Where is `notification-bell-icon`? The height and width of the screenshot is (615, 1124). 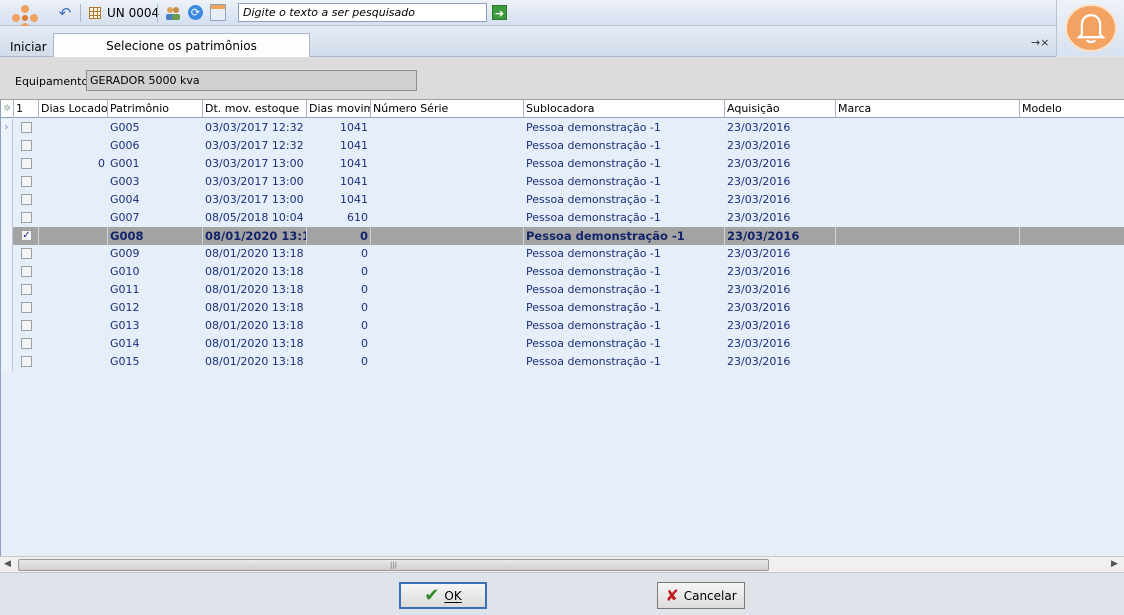 notification-bell-icon is located at coordinates (1091, 28).